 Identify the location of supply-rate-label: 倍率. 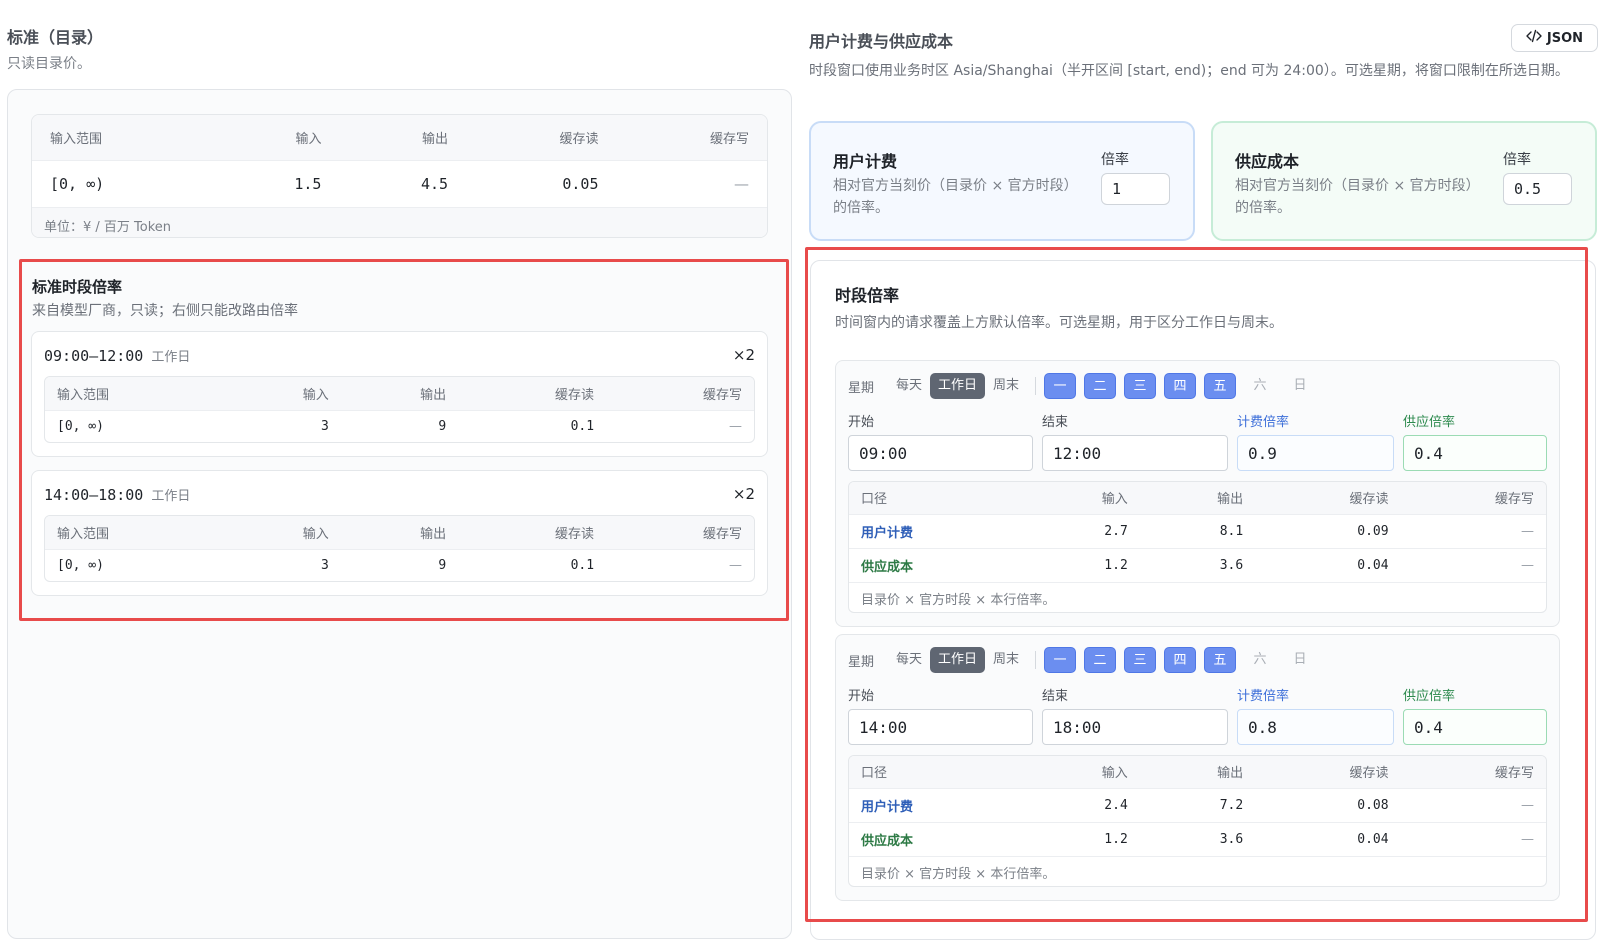
(1517, 160).